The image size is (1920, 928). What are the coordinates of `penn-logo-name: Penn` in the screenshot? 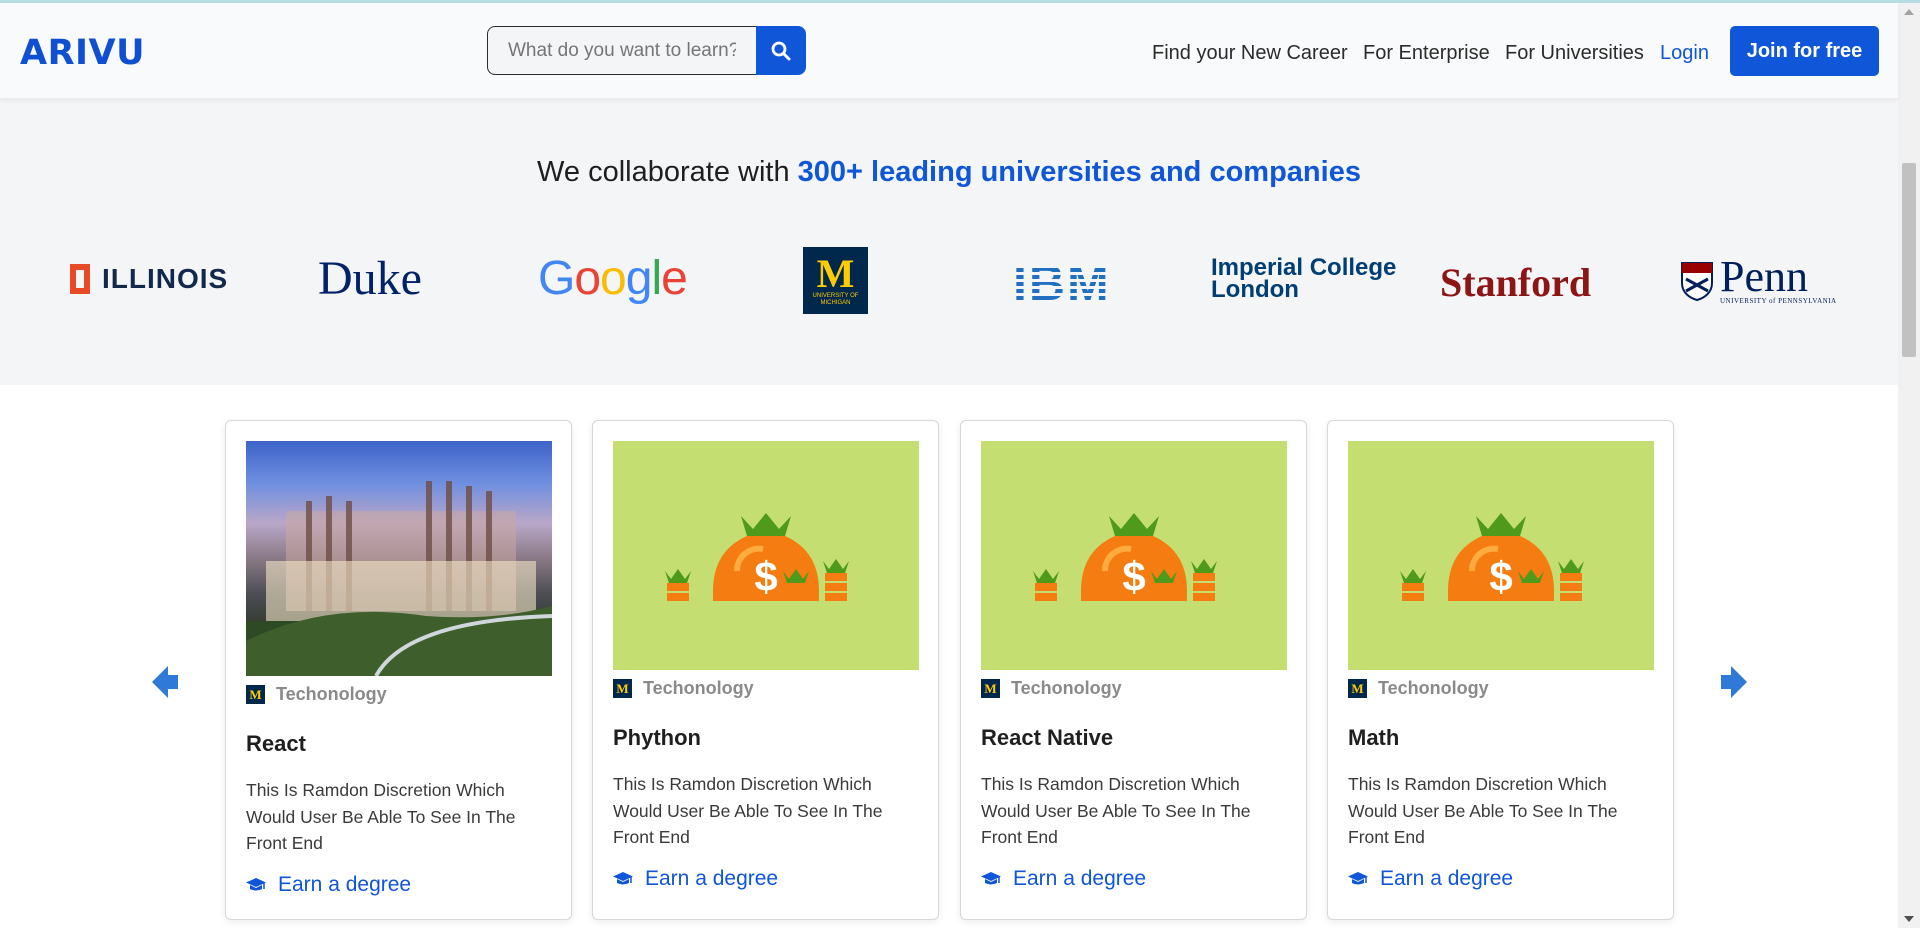 It's located at (1764, 276).